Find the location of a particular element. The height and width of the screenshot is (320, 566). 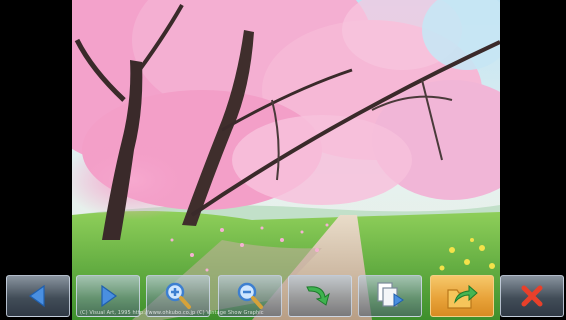

prev-button is located at coordinates (38, 296).